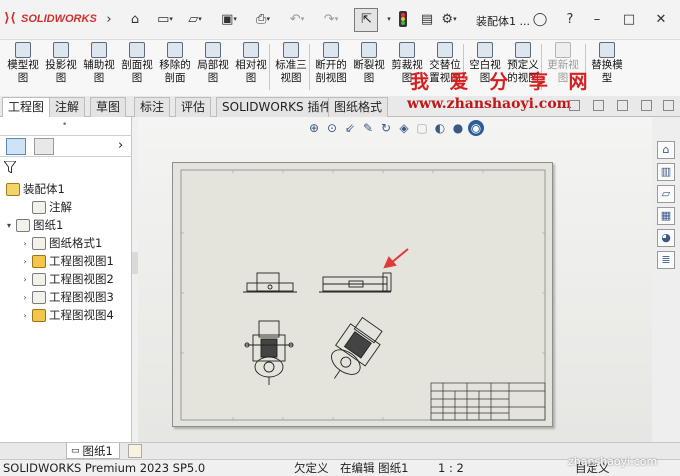 The height and width of the screenshot is (476, 680). I want to click on tree-item-label: 工程图视图4, so click(81, 315).